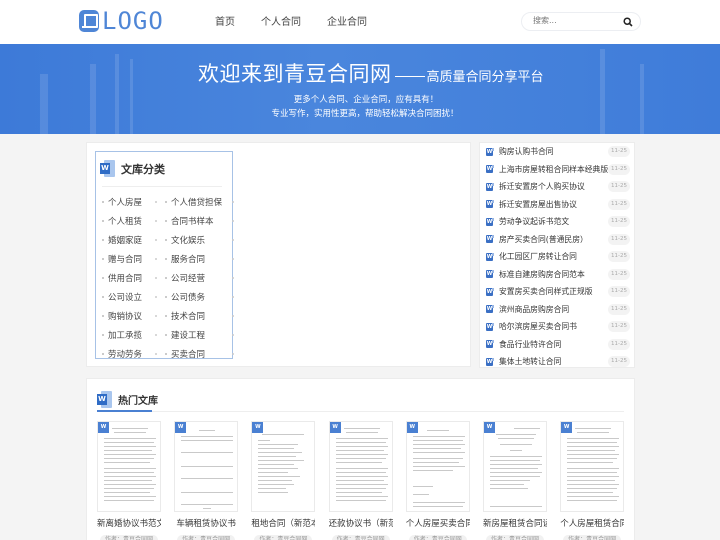  I want to click on site-logo: LOGO, so click(121, 21).